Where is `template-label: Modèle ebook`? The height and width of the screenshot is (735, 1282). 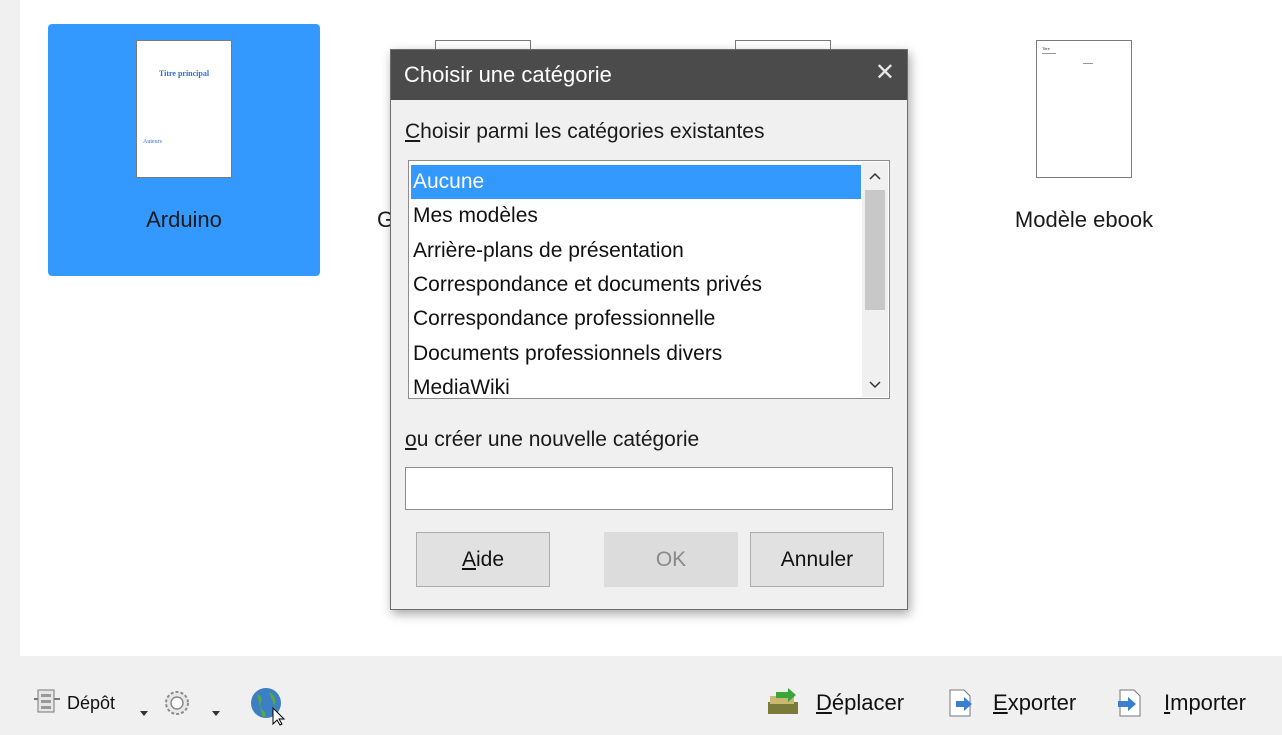
template-label: Modèle ebook is located at coordinates (1084, 219).